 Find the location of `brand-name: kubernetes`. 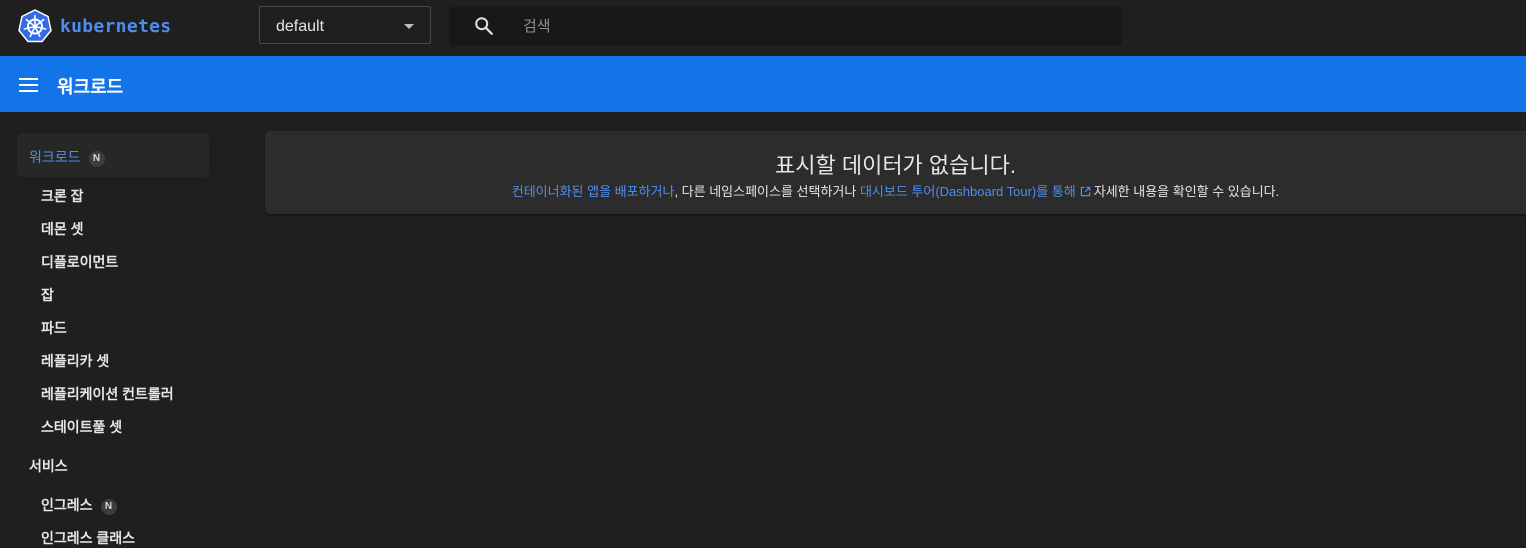

brand-name: kubernetes is located at coordinates (116, 26).